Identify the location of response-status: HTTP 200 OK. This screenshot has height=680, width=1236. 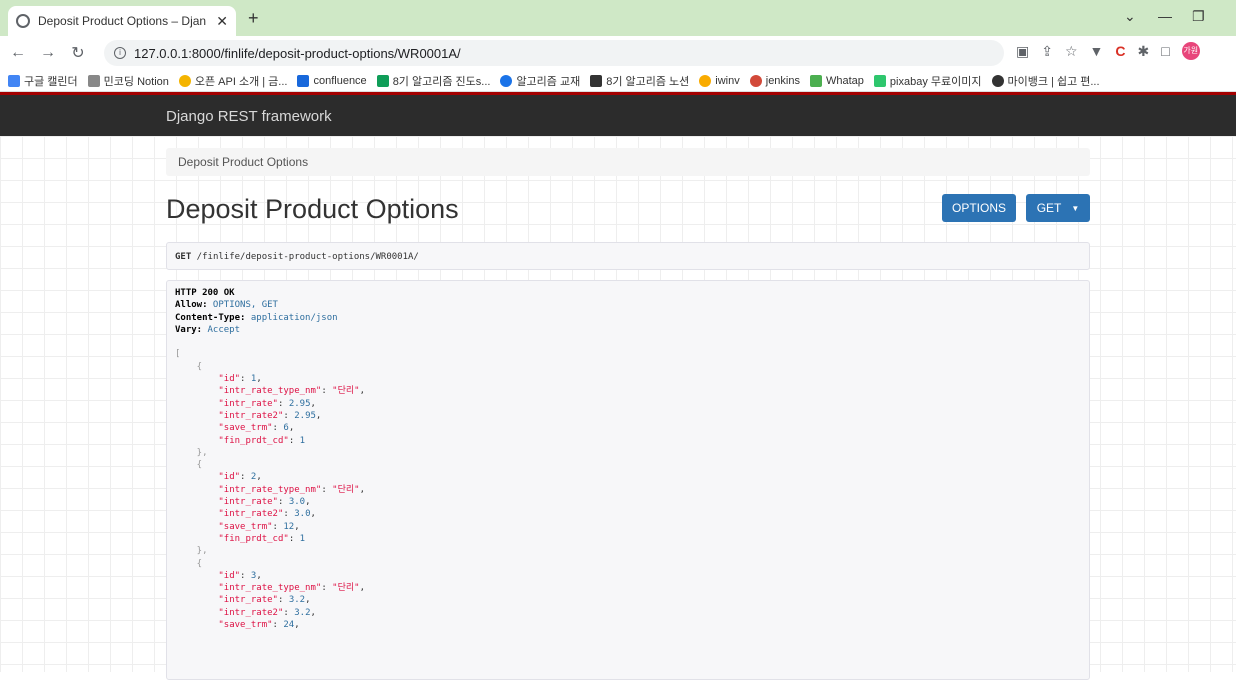
(205, 293).